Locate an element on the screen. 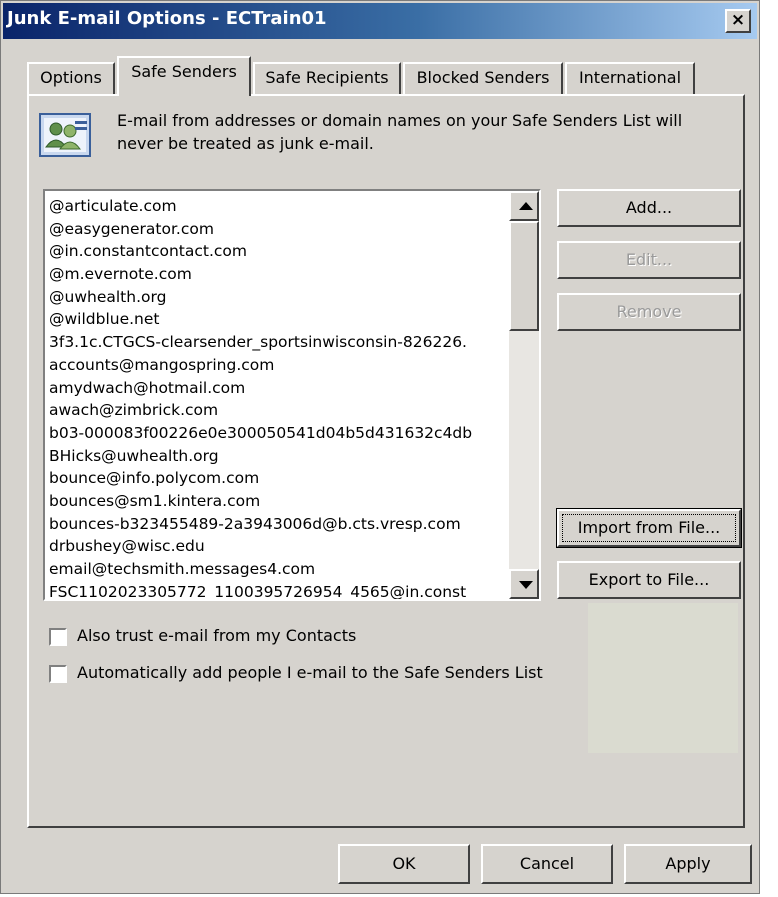 The height and width of the screenshot is (897, 778). scroll-up-button is located at coordinates (524, 206).